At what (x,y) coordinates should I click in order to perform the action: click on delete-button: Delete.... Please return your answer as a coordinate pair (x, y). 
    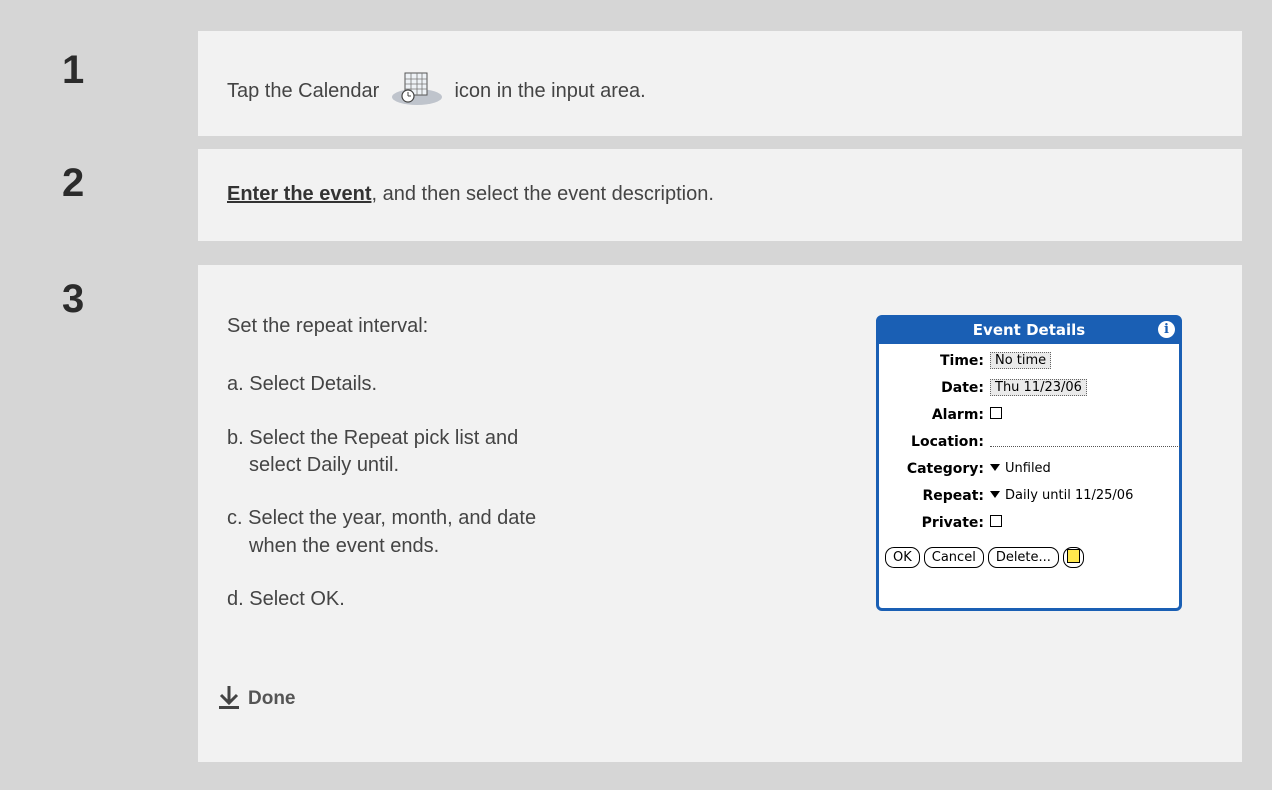
    Looking at the image, I should click on (1023, 557).